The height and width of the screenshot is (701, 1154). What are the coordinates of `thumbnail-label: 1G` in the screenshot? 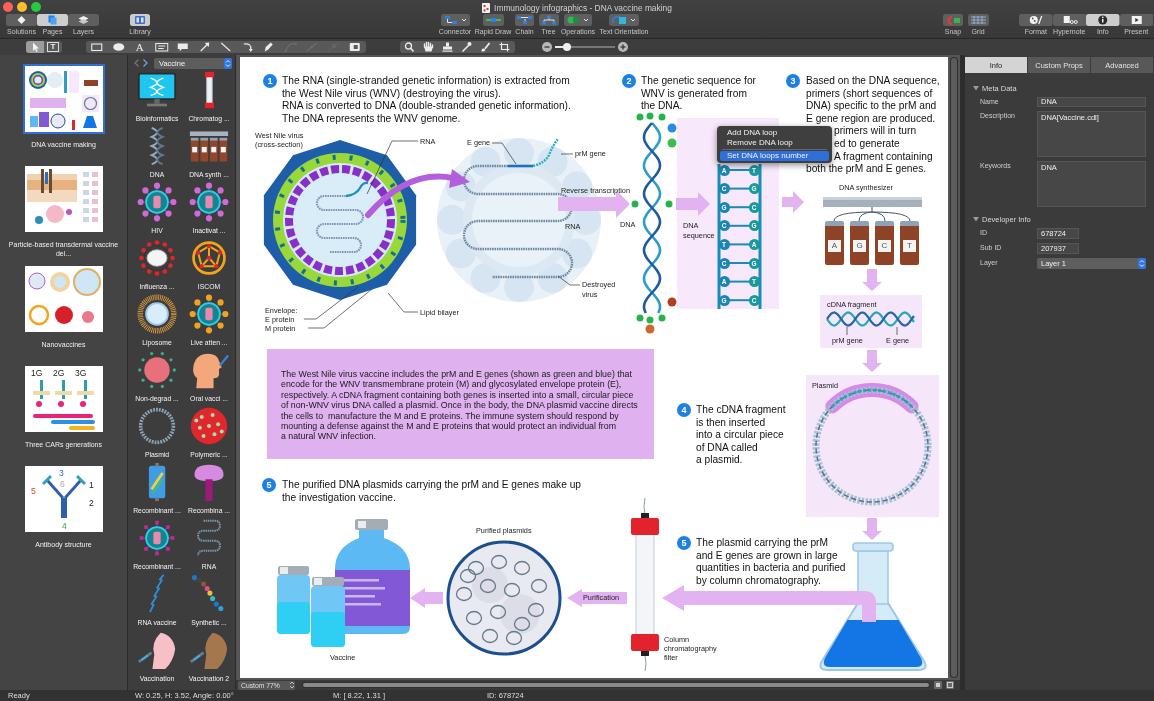 It's located at (36, 373).